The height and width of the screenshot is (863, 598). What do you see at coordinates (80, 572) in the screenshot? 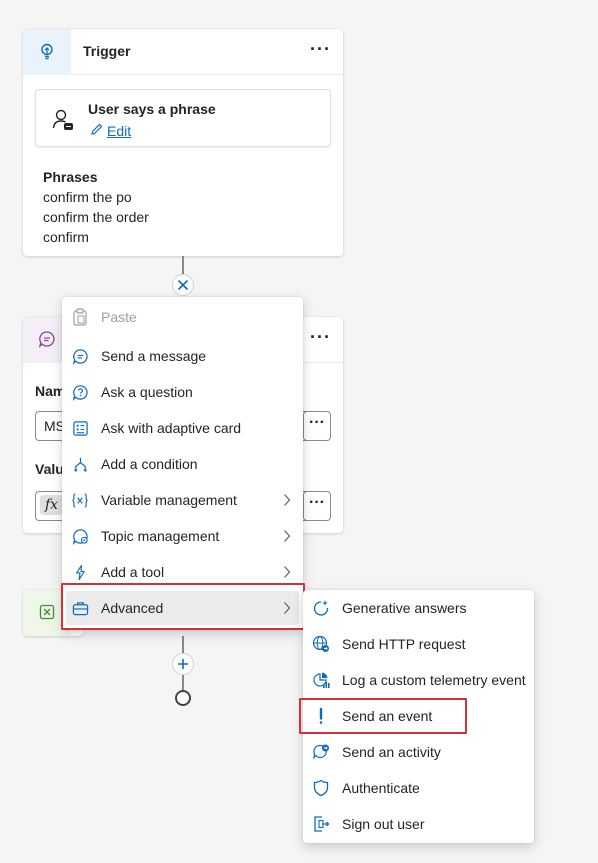
I see `tool-icon` at bounding box center [80, 572].